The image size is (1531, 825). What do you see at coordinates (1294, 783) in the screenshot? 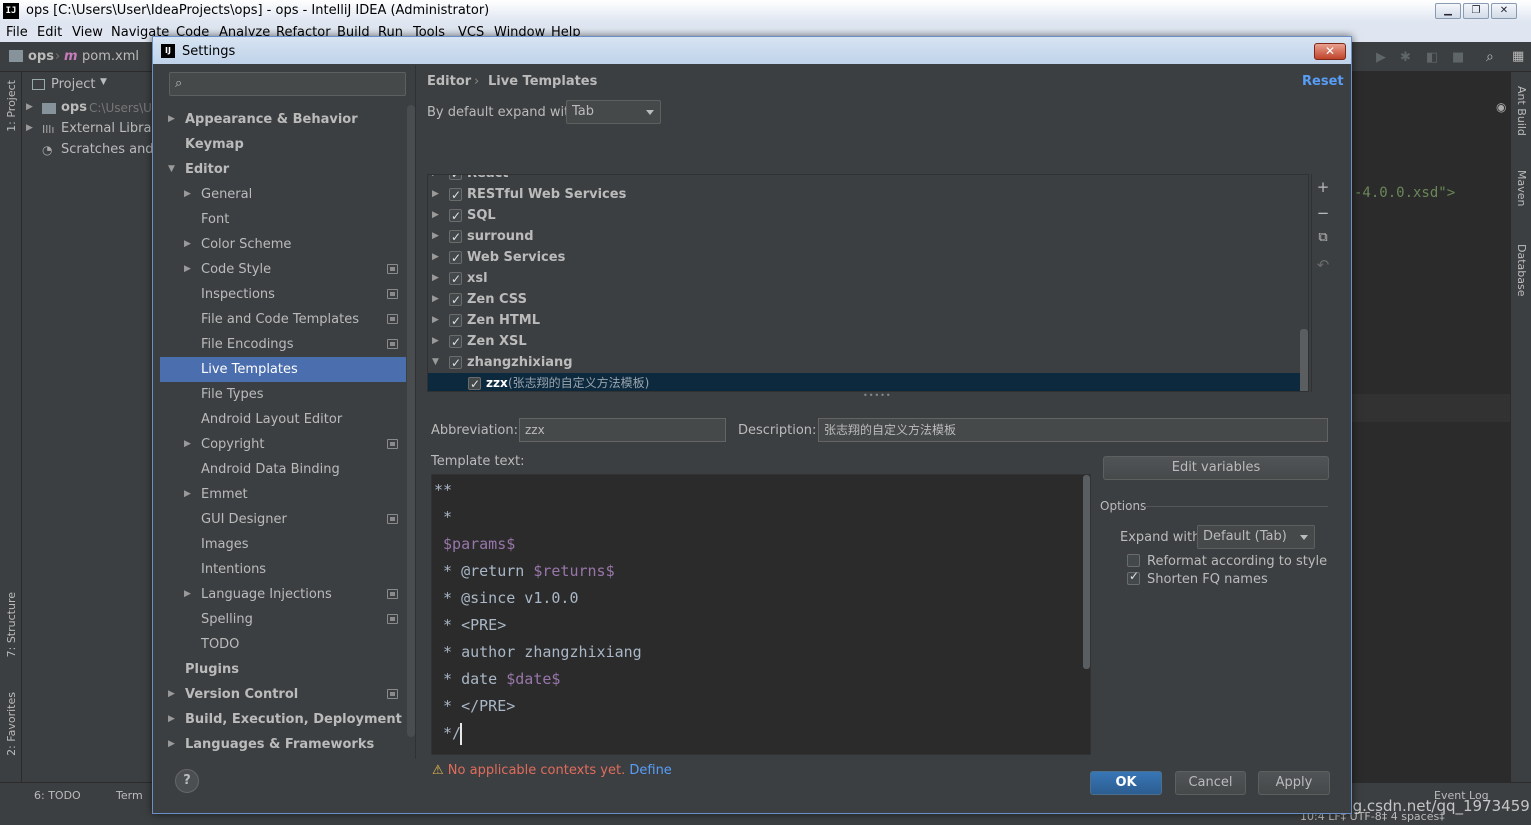
I see `apply-button: Apply` at bounding box center [1294, 783].